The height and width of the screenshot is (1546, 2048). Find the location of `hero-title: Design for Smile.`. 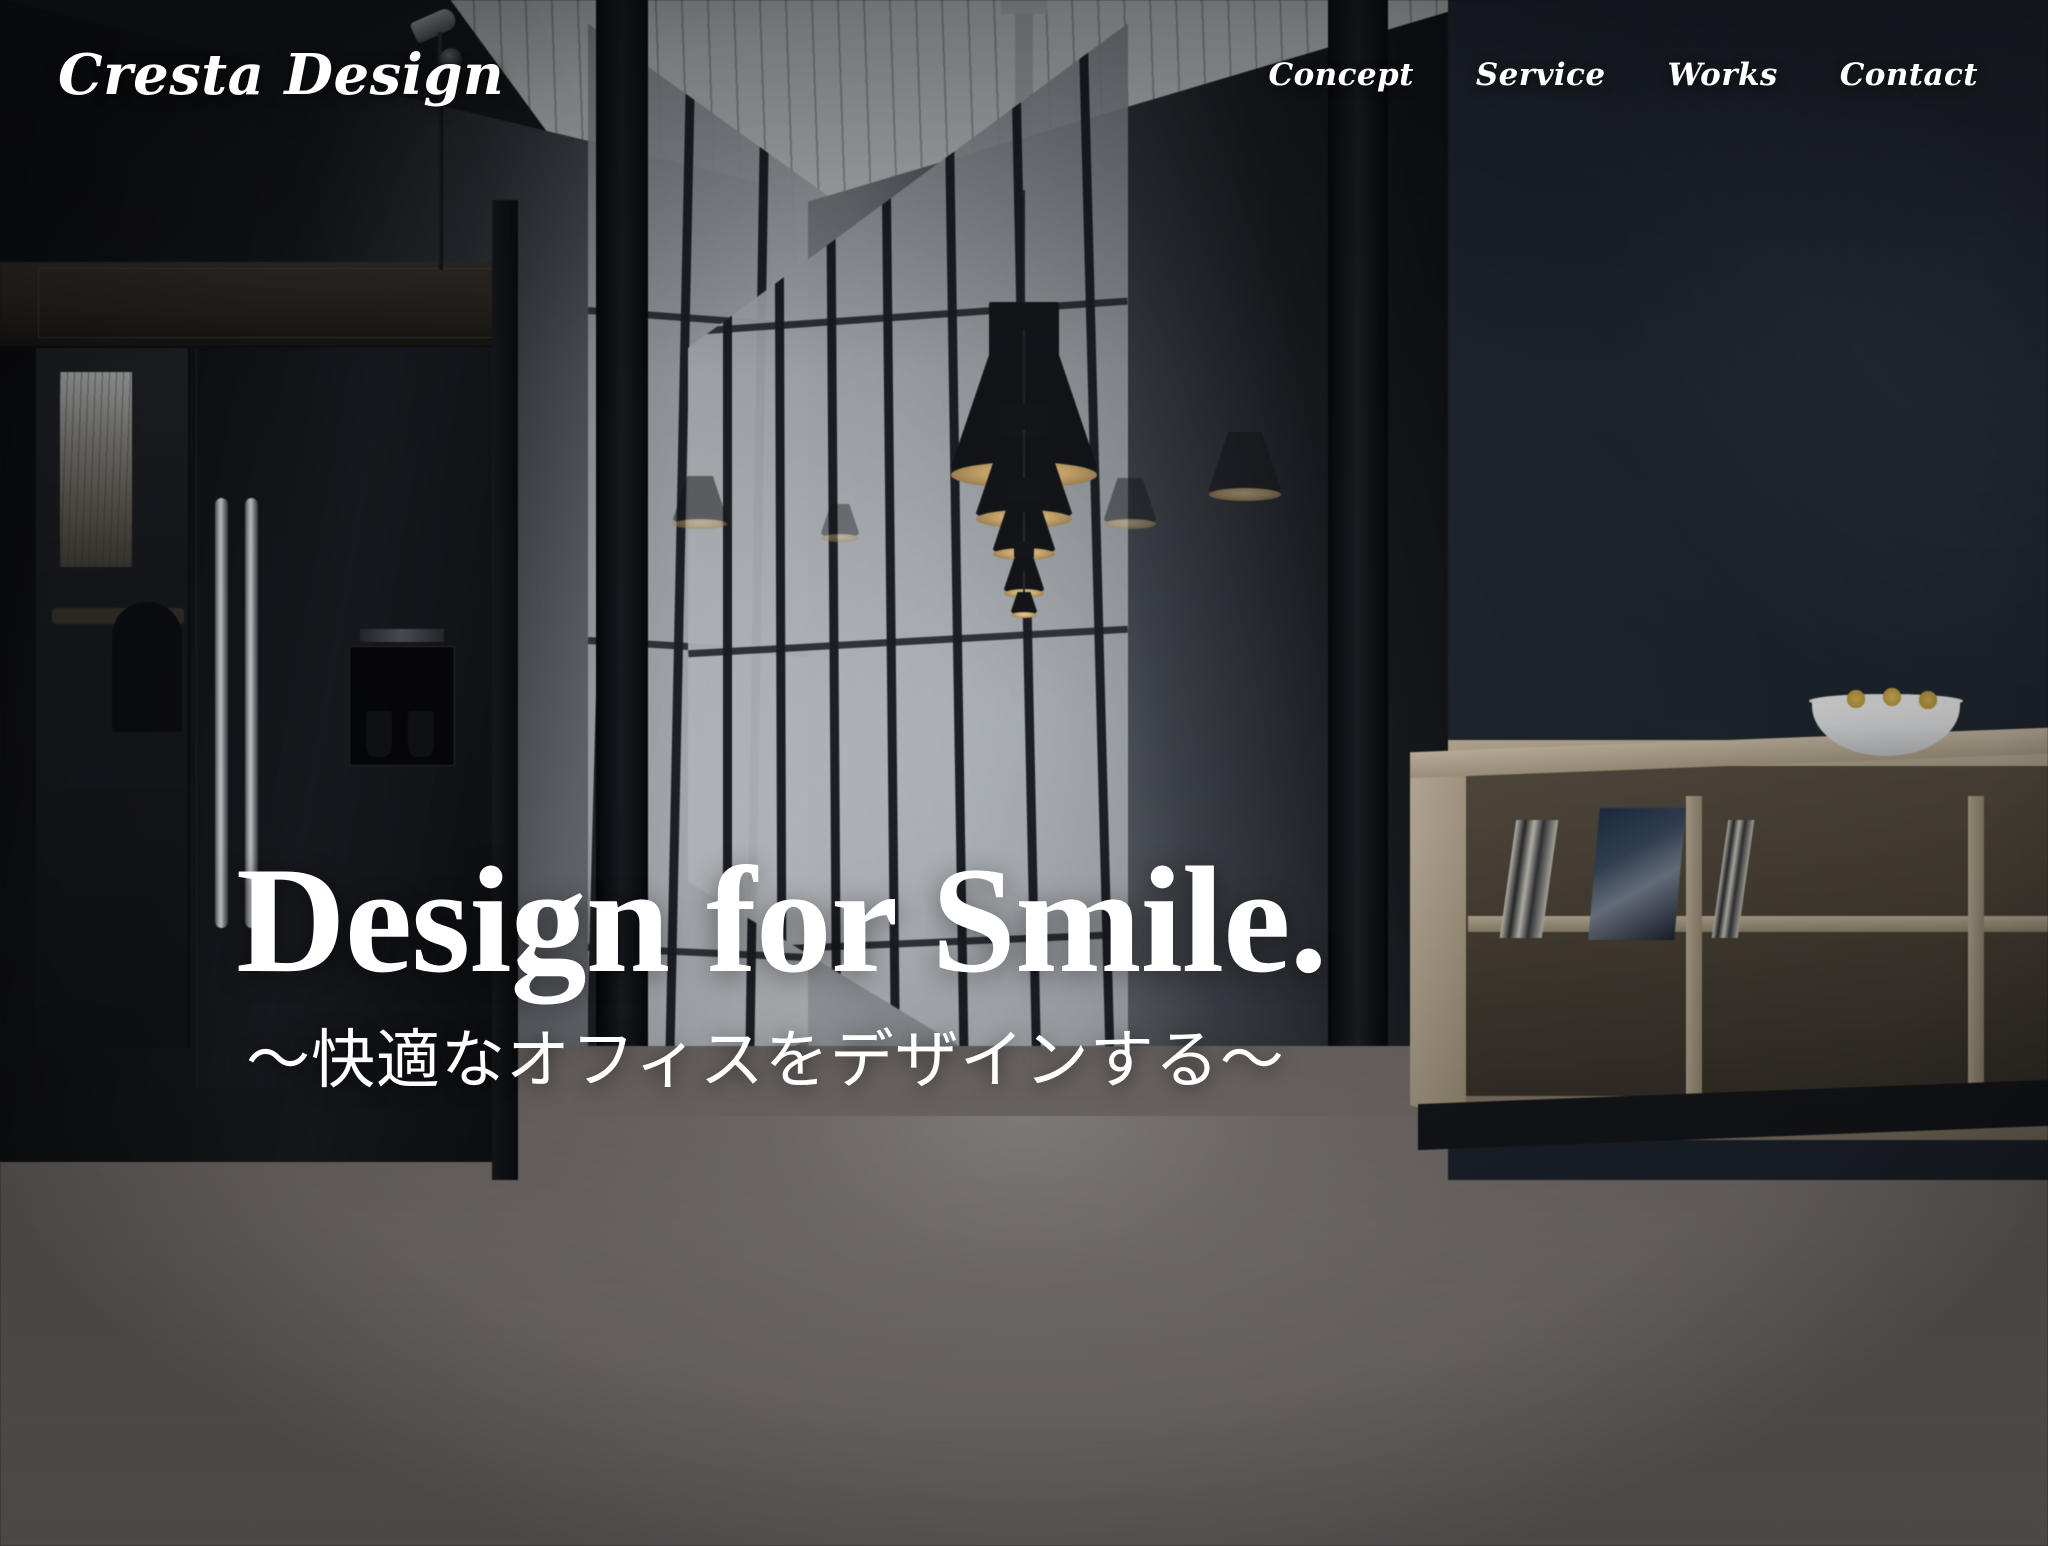

hero-title: Design for Smile. is located at coordinates (782, 920).